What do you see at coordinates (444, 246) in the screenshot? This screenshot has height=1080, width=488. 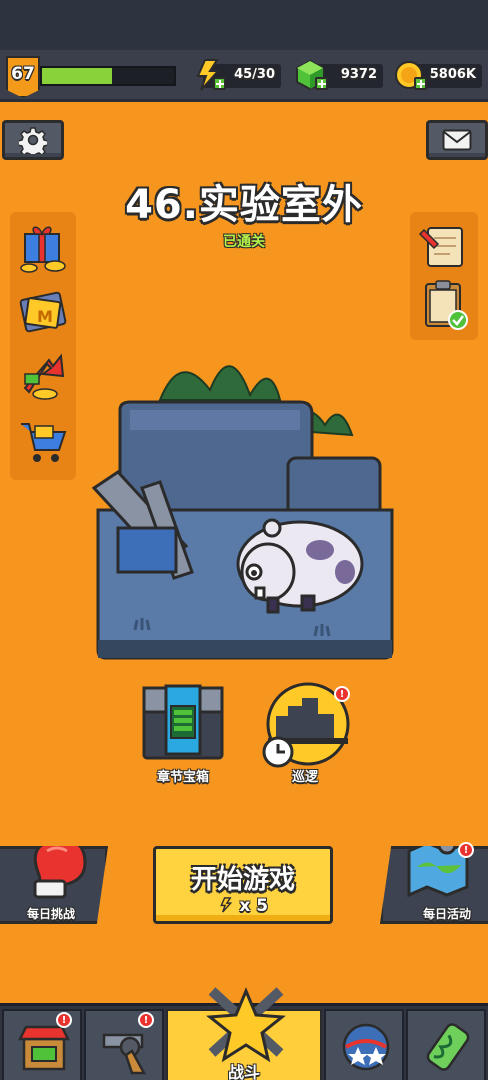 I see `quest-scroll-icon` at bounding box center [444, 246].